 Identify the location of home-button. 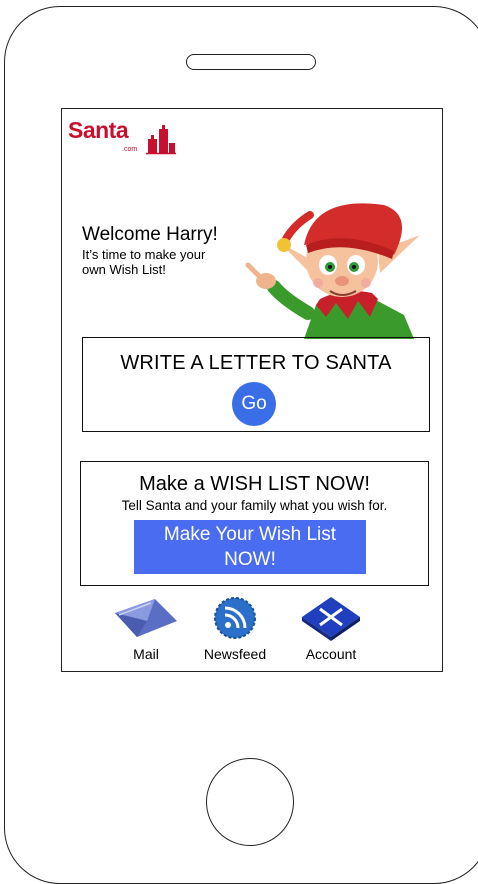
(250, 802).